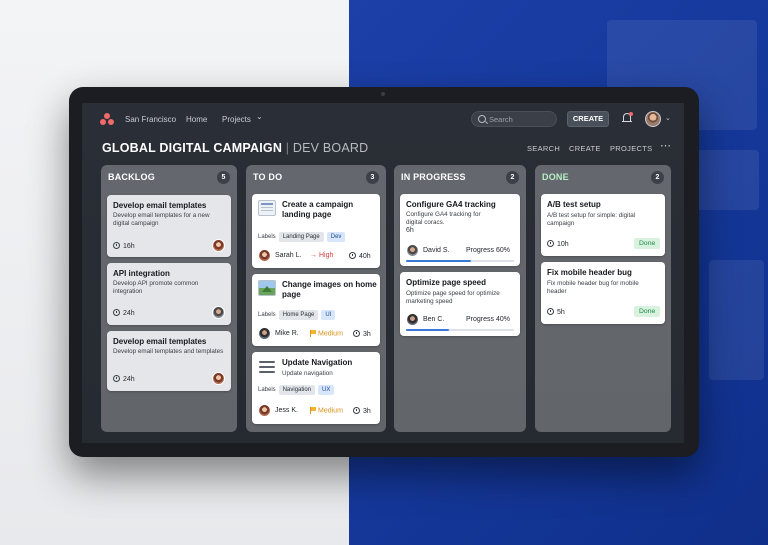 This screenshot has width=768, height=545. What do you see at coordinates (318, 209) in the screenshot?
I see `card-title: Create a campaign landing page` at bounding box center [318, 209].